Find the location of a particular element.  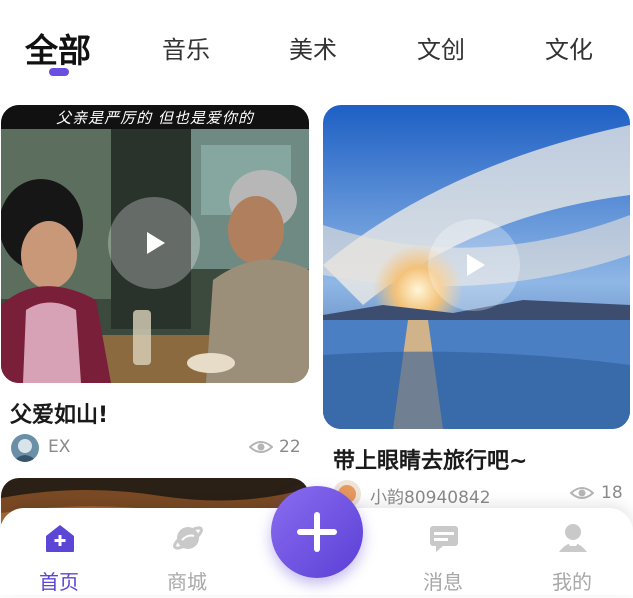

nav-messages-label: 消息 is located at coordinates (443, 582).